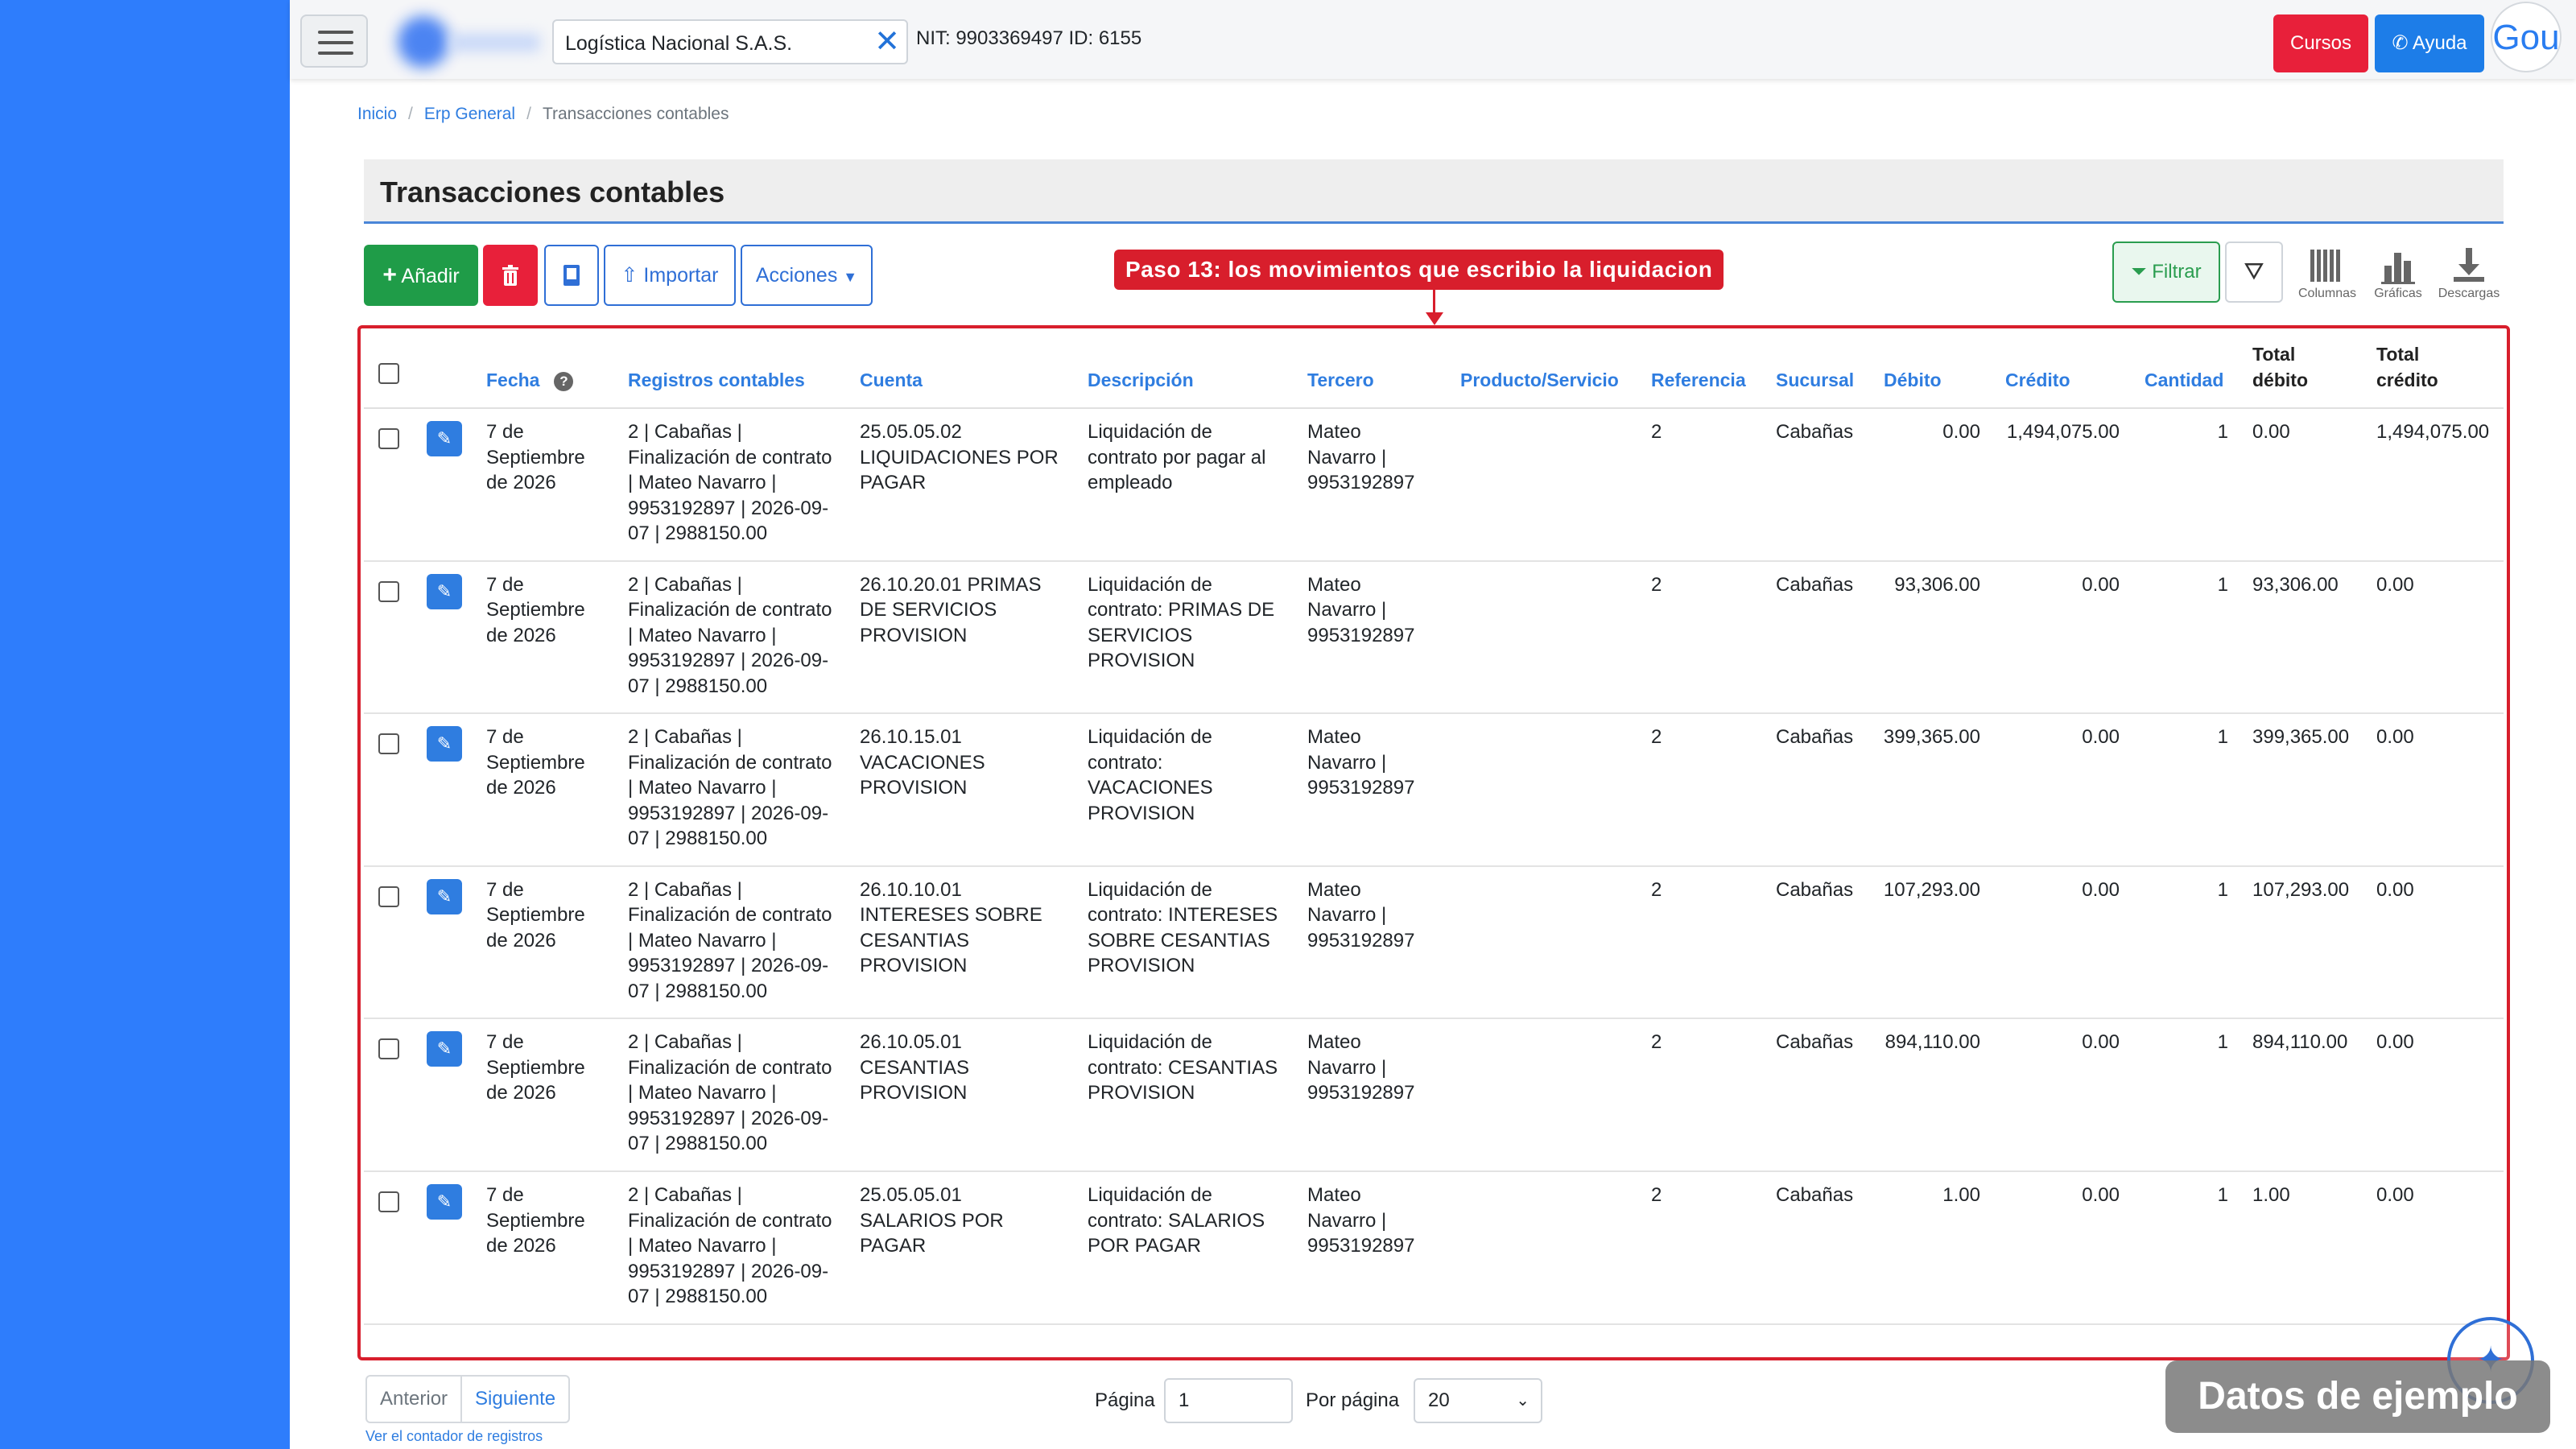  Describe the element at coordinates (1434, 191) in the screenshot. I see `page-title-bar: Transacciones contables` at that location.